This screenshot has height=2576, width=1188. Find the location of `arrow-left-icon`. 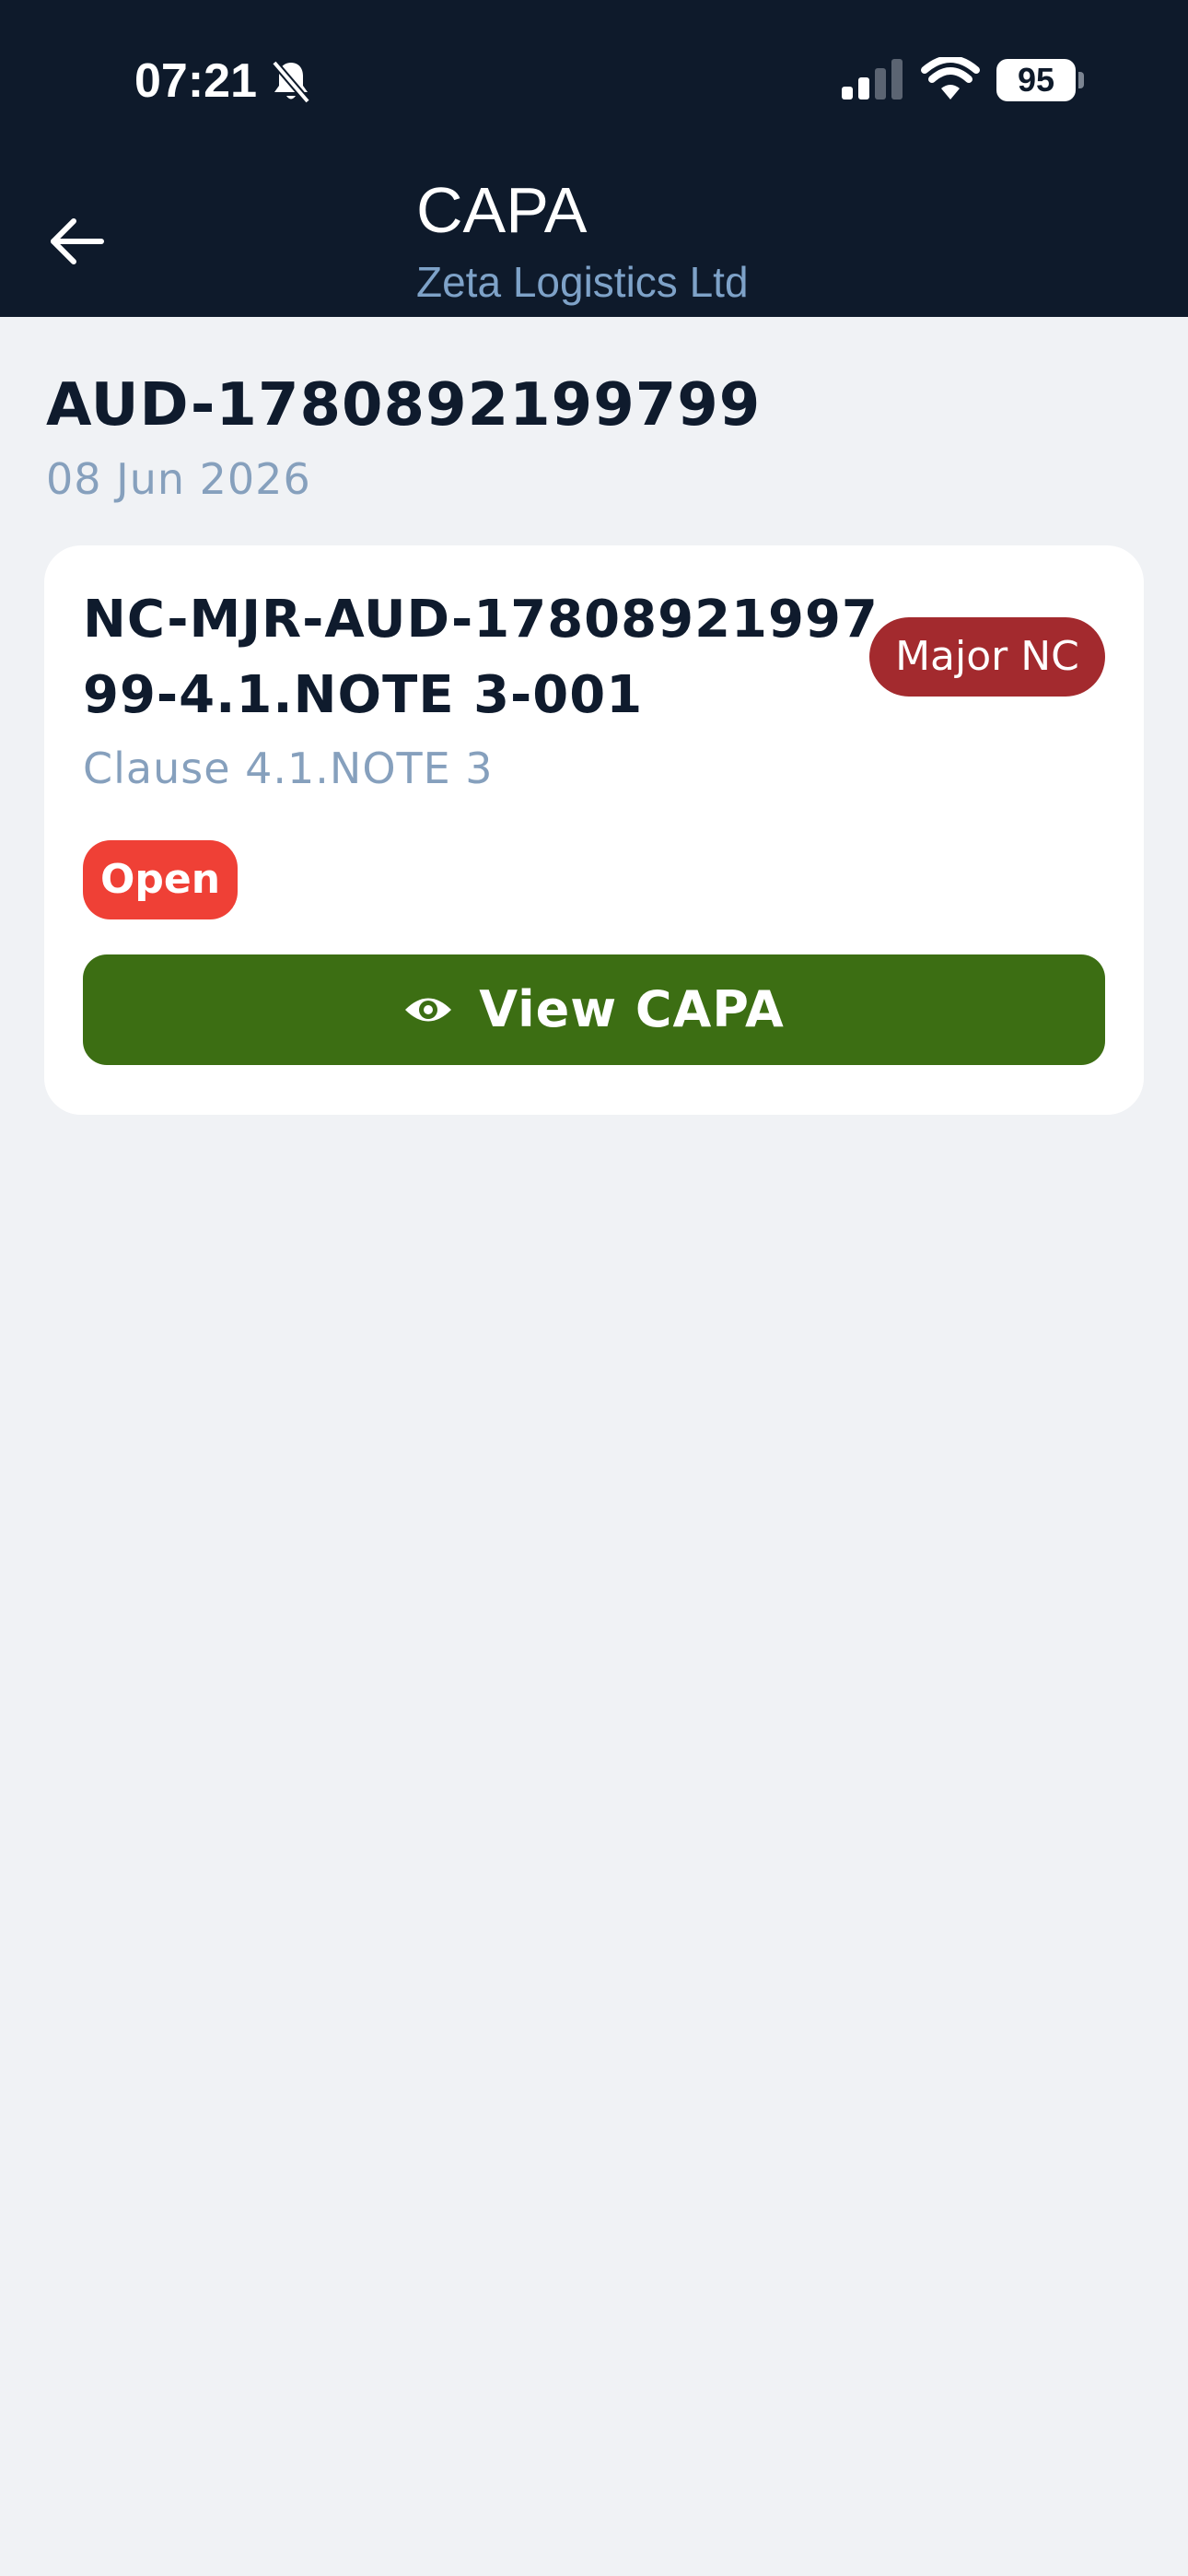

arrow-left-icon is located at coordinates (77, 241).